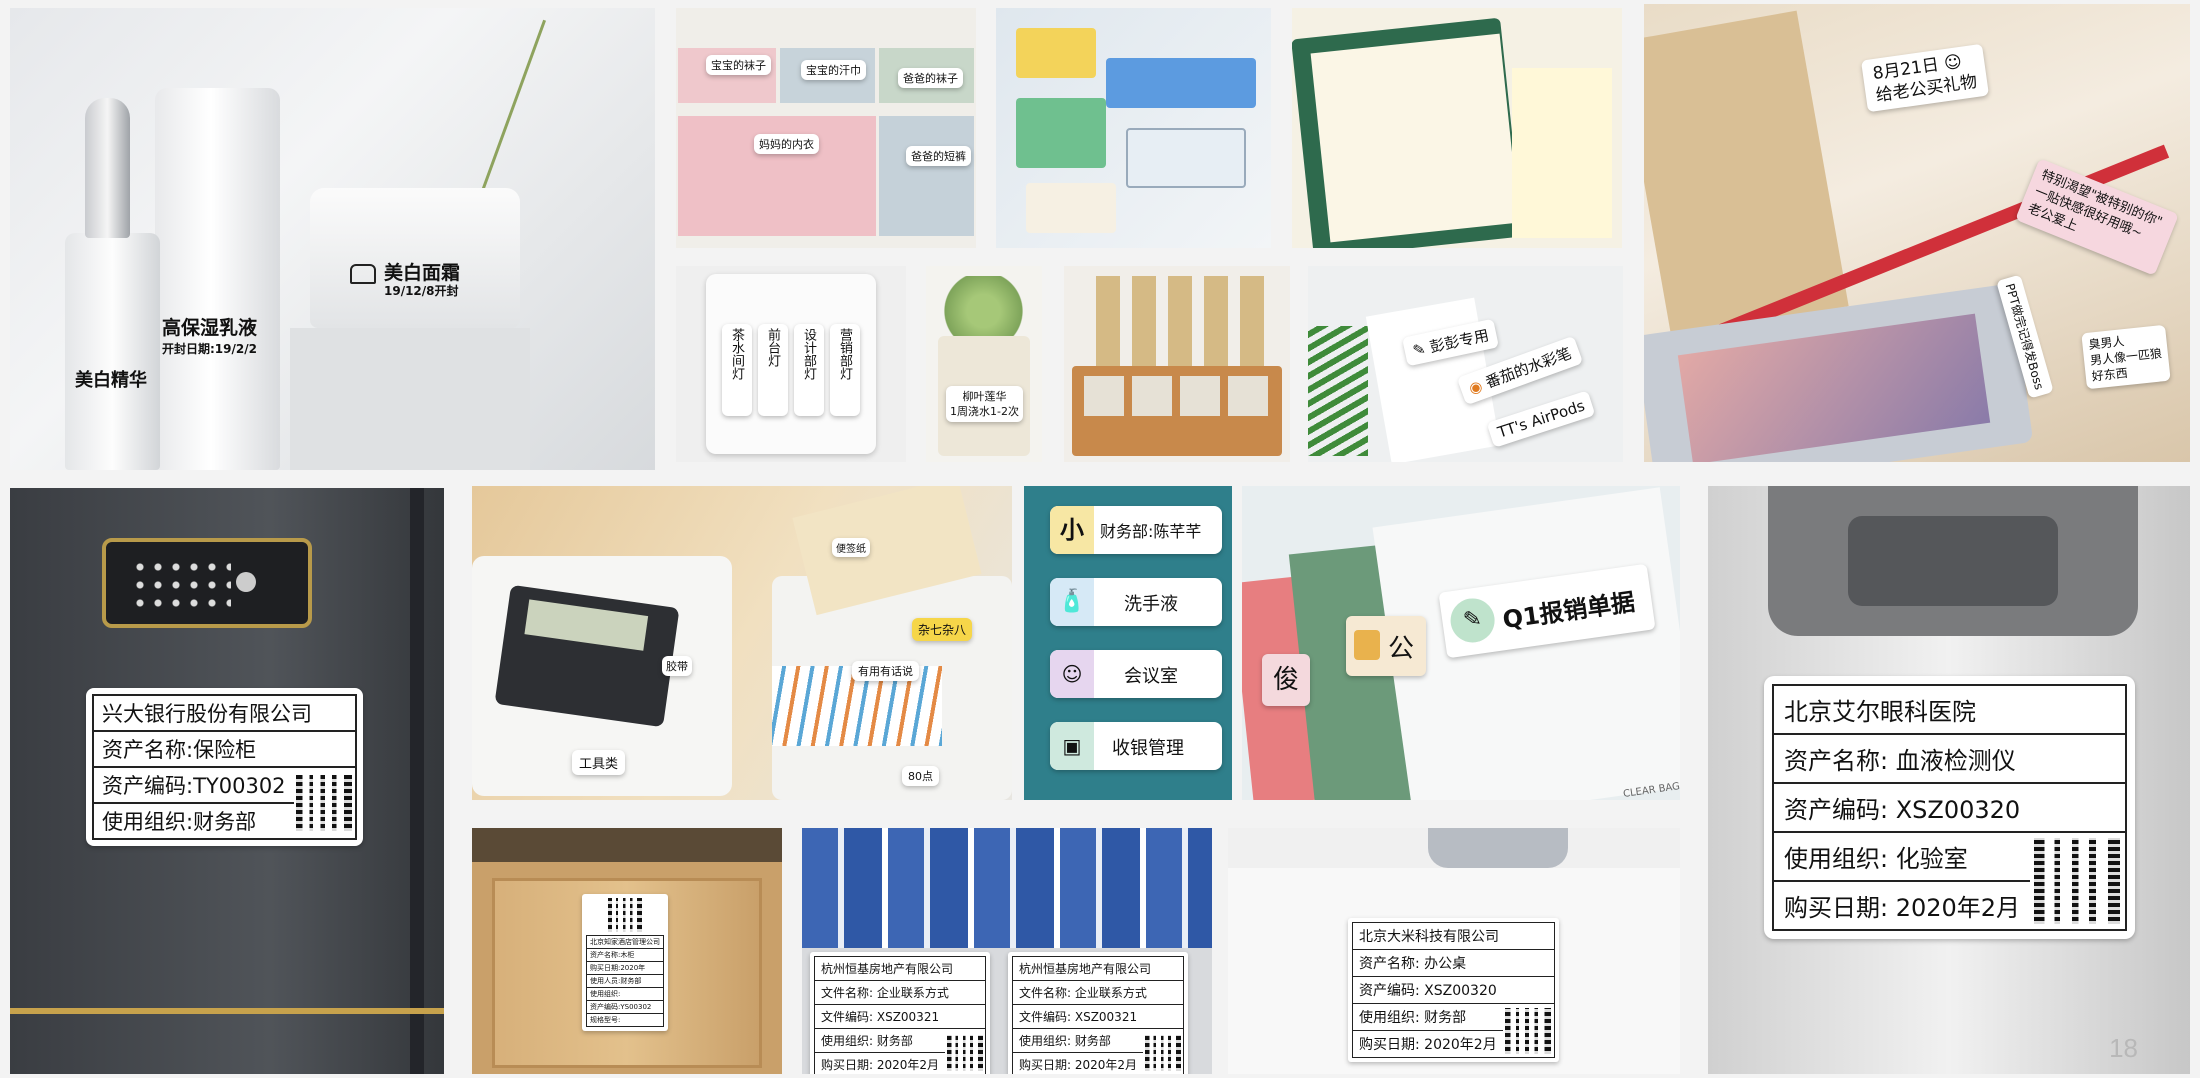 This screenshot has width=2200, height=1078. I want to click on organizer-label-1: 工具类, so click(599, 762).